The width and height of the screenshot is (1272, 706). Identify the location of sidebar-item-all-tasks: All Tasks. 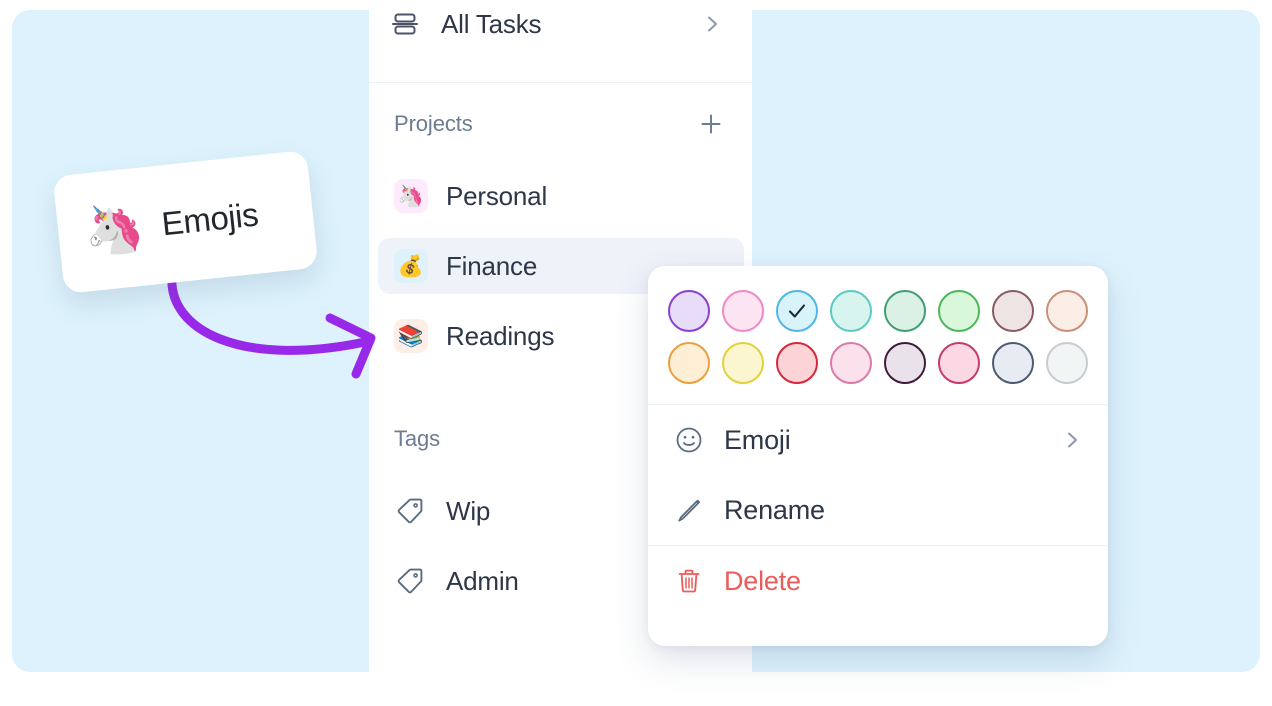
(561, 24).